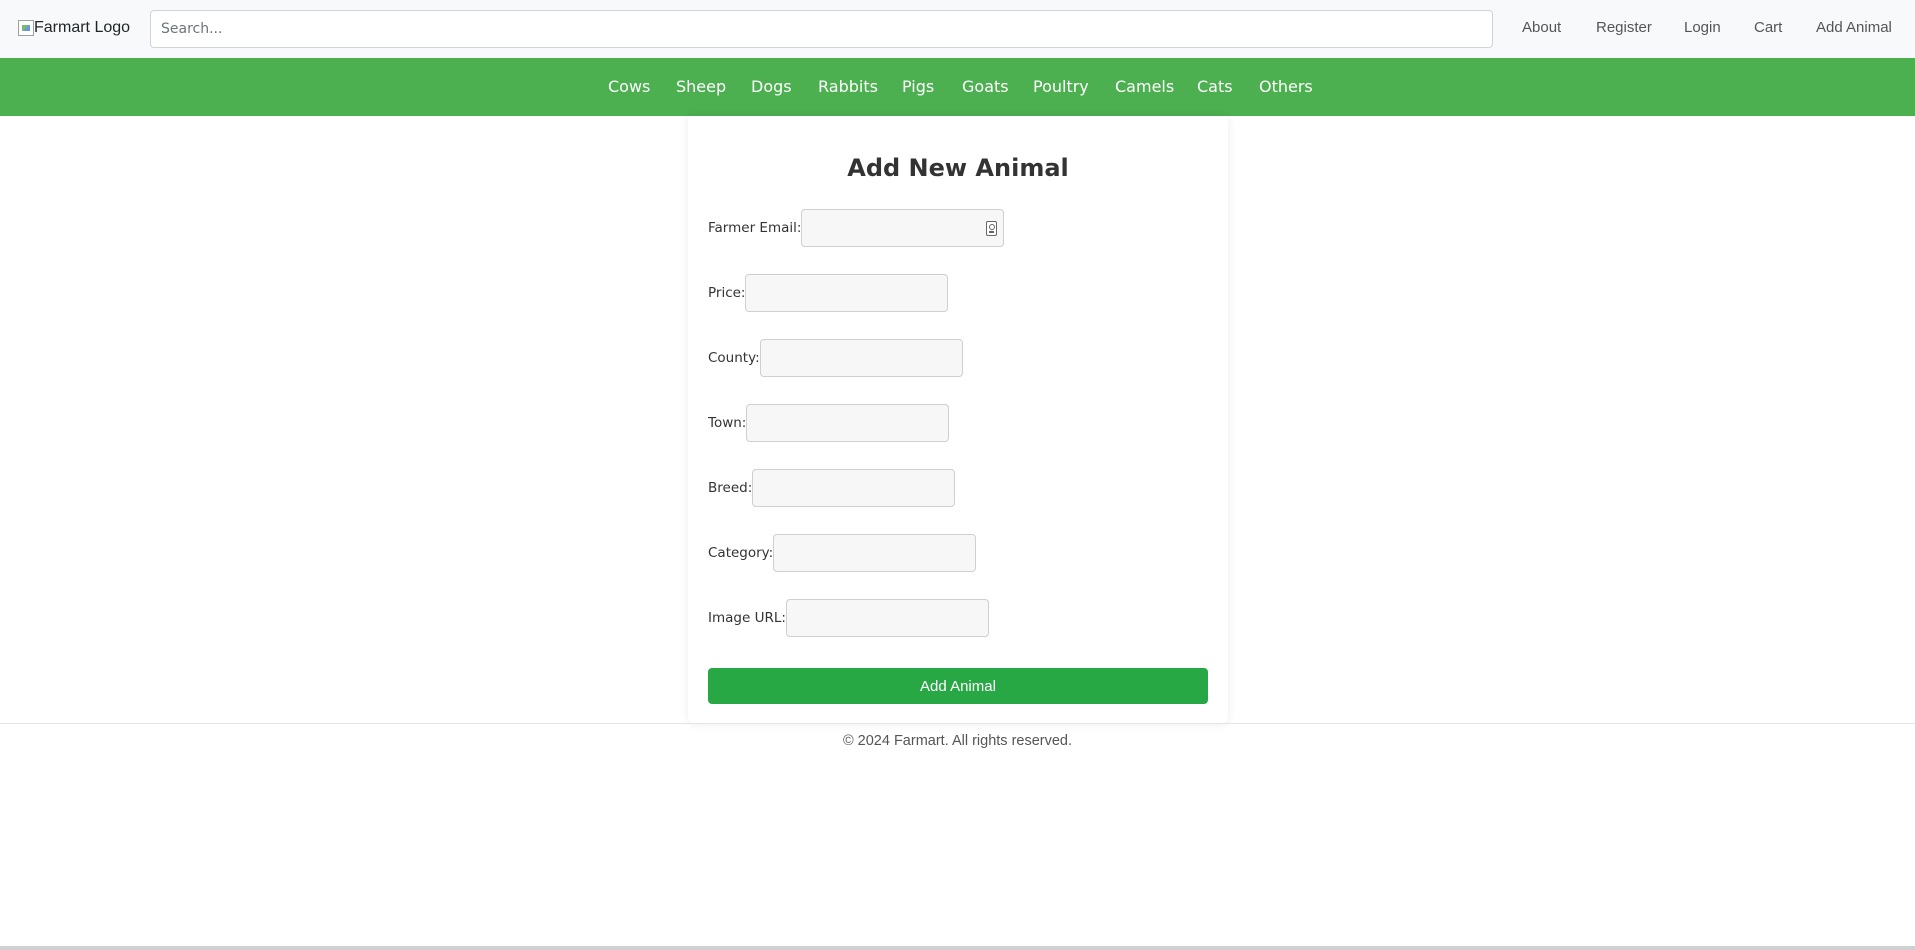 The height and width of the screenshot is (950, 1915). What do you see at coordinates (958, 168) in the screenshot?
I see `form-title: Add New Animal` at bounding box center [958, 168].